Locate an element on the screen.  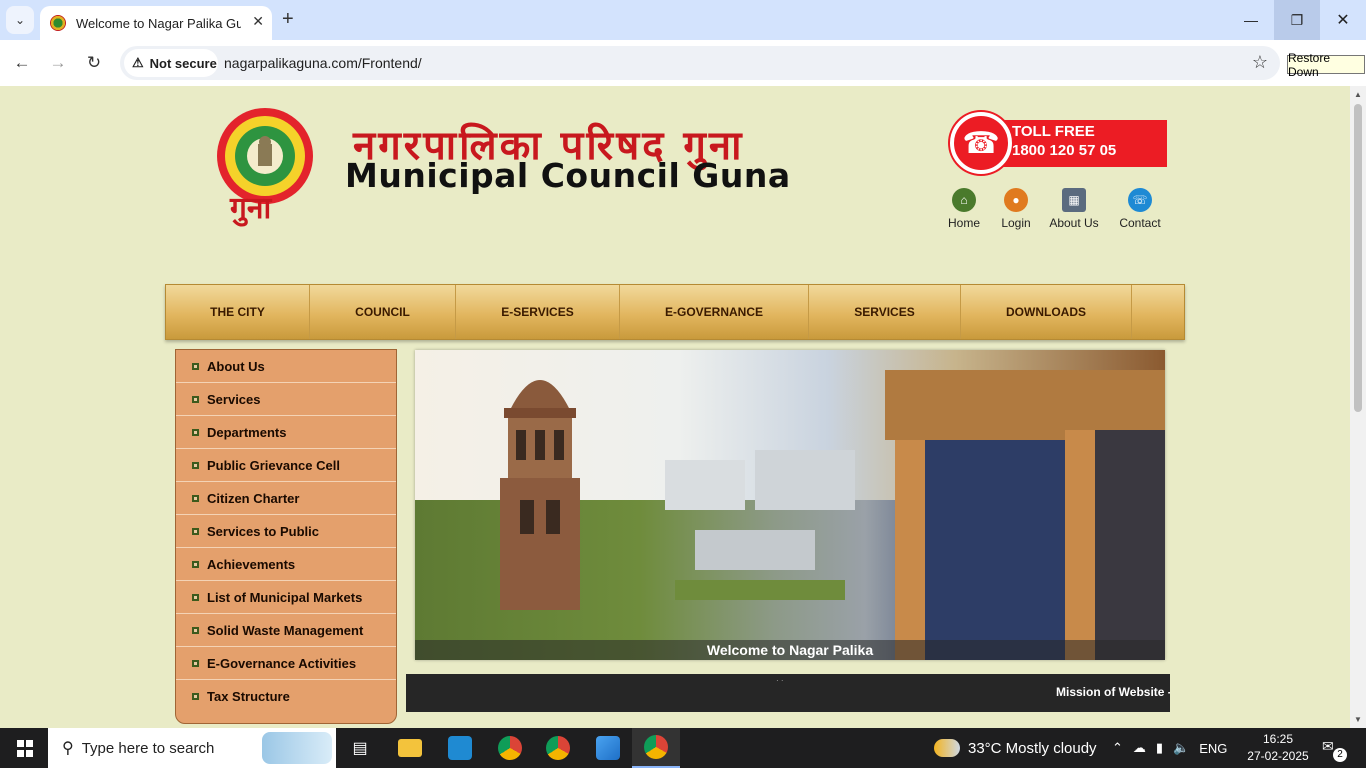
close-icon: ✕ is located at coordinates (258, 21).